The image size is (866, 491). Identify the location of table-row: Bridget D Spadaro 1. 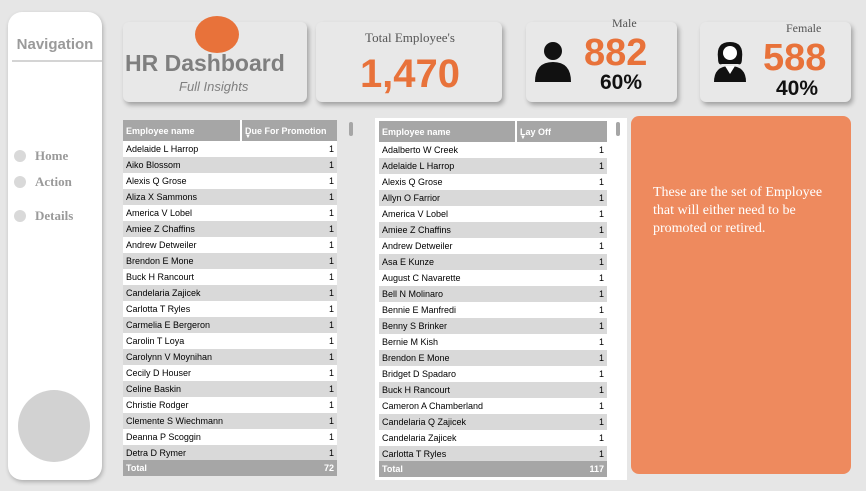
(493, 374).